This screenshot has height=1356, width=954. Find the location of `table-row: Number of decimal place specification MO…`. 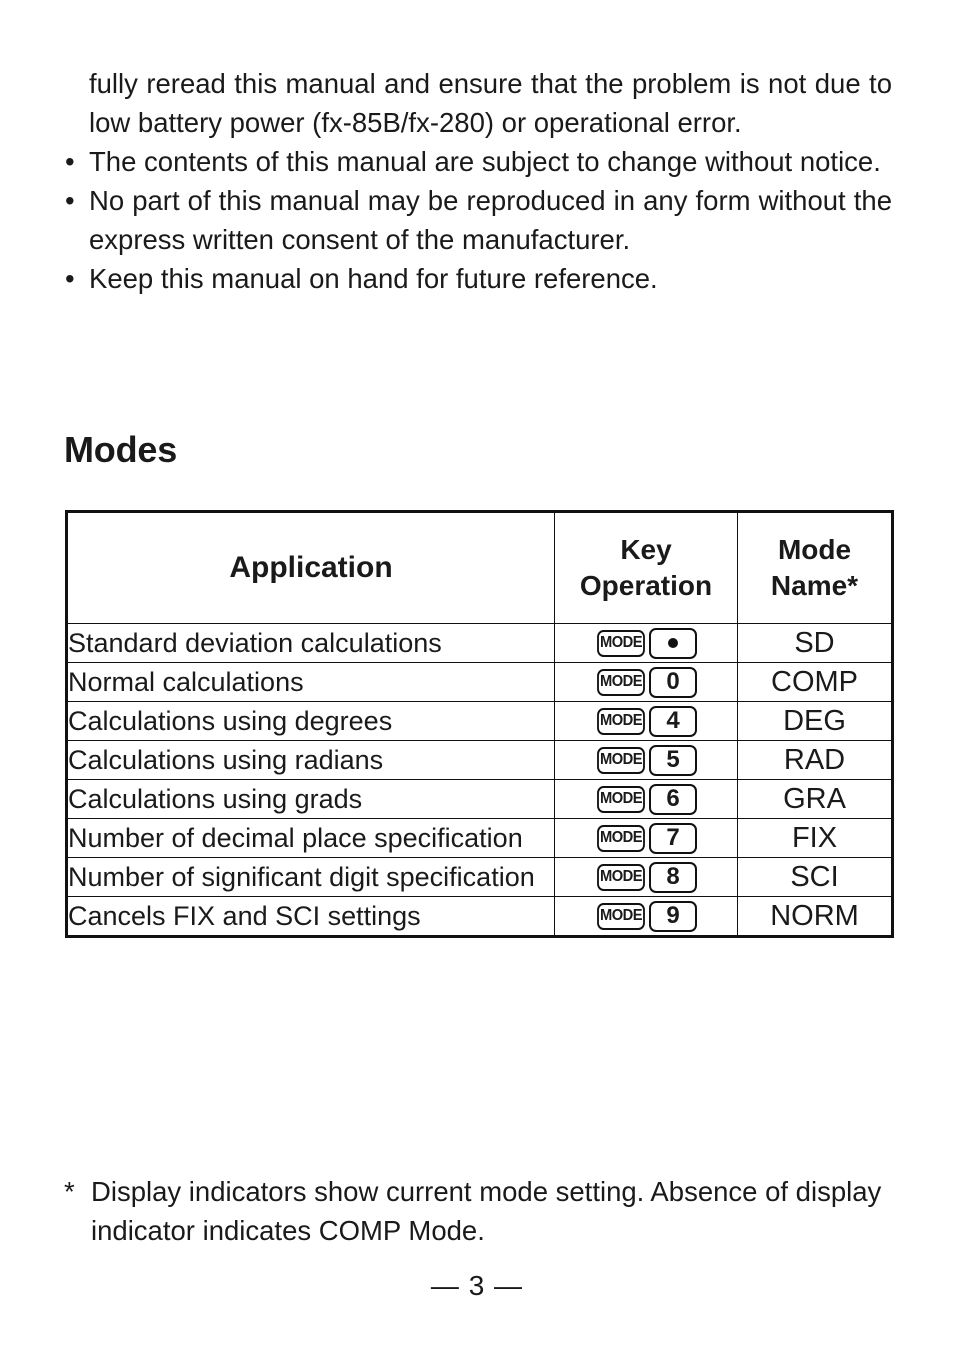

table-row: Number of decimal place specification MO… is located at coordinates (479, 838).